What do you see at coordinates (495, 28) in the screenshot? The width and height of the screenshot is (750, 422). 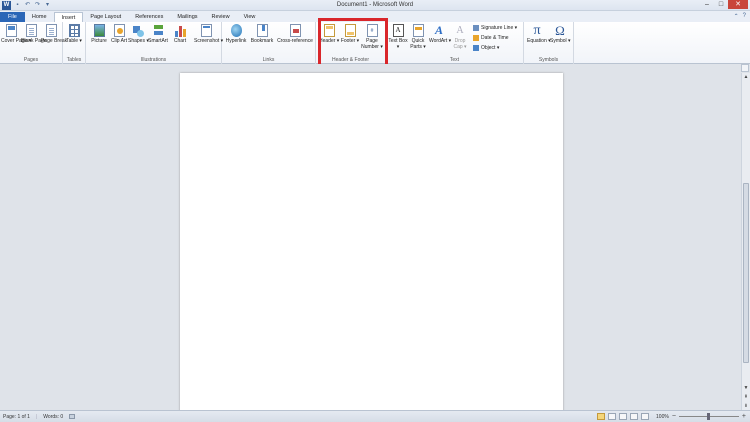 I see `signature-line-button: Signature Line ▾` at bounding box center [495, 28].